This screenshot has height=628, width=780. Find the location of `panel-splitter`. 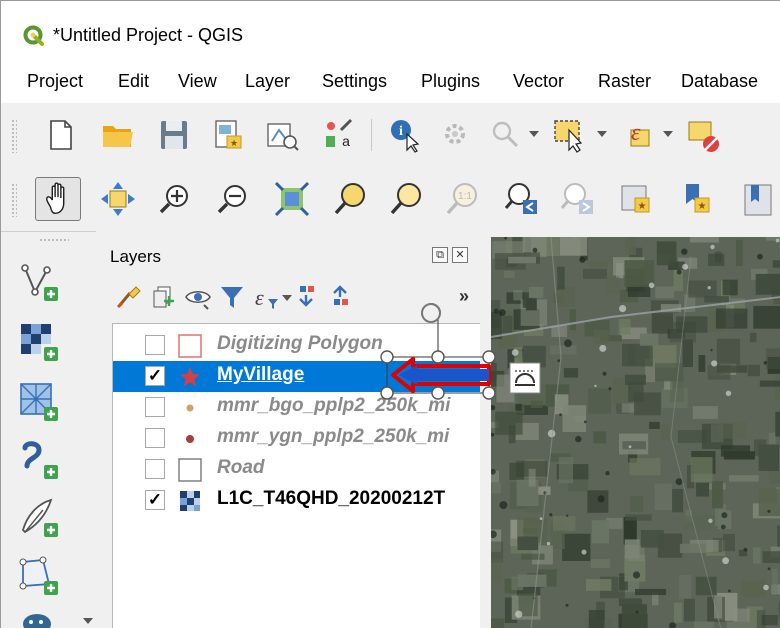

panel-splitter is located at coordinates (486, 429).